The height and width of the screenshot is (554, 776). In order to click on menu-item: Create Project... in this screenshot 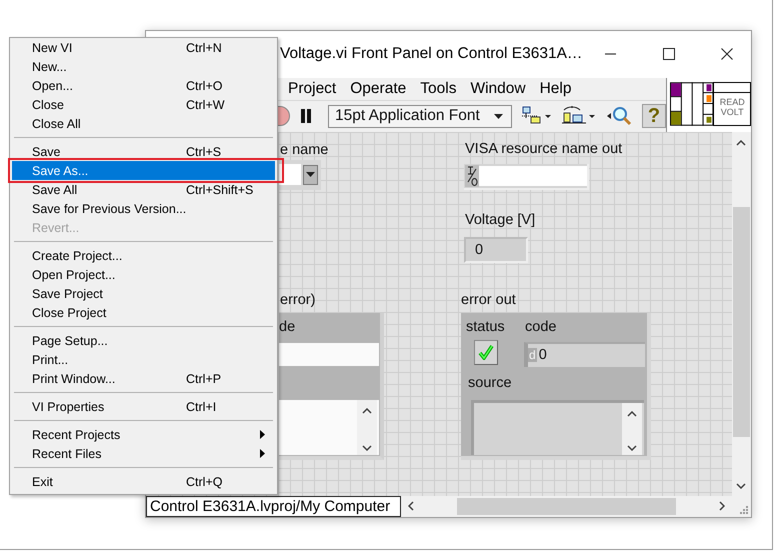, I will do `click(143, 255)`.